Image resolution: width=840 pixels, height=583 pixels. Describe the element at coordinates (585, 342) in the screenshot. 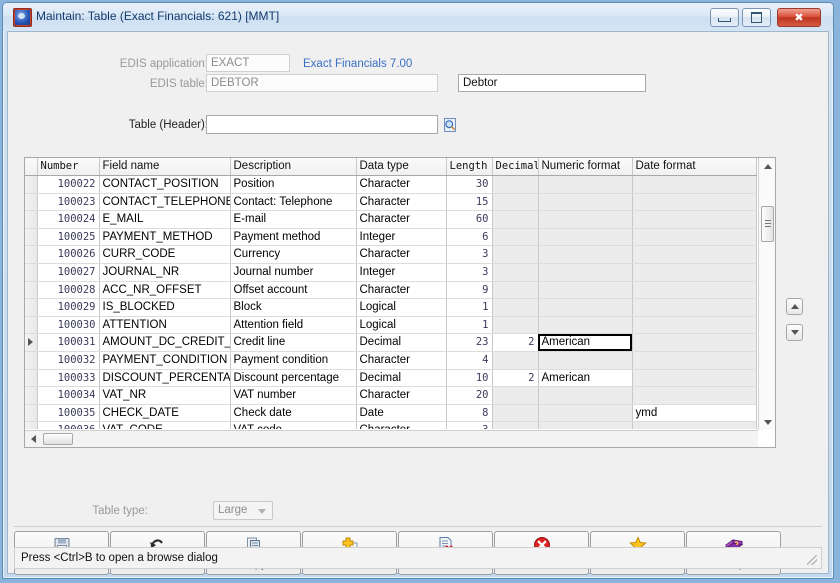

I see `active-cell-numeric-format: American` at that location.